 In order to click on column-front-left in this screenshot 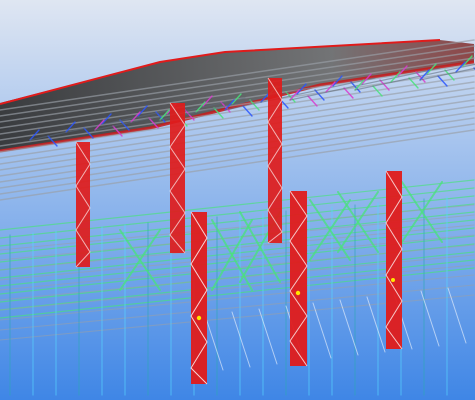, I will do `click(199, 298)`.